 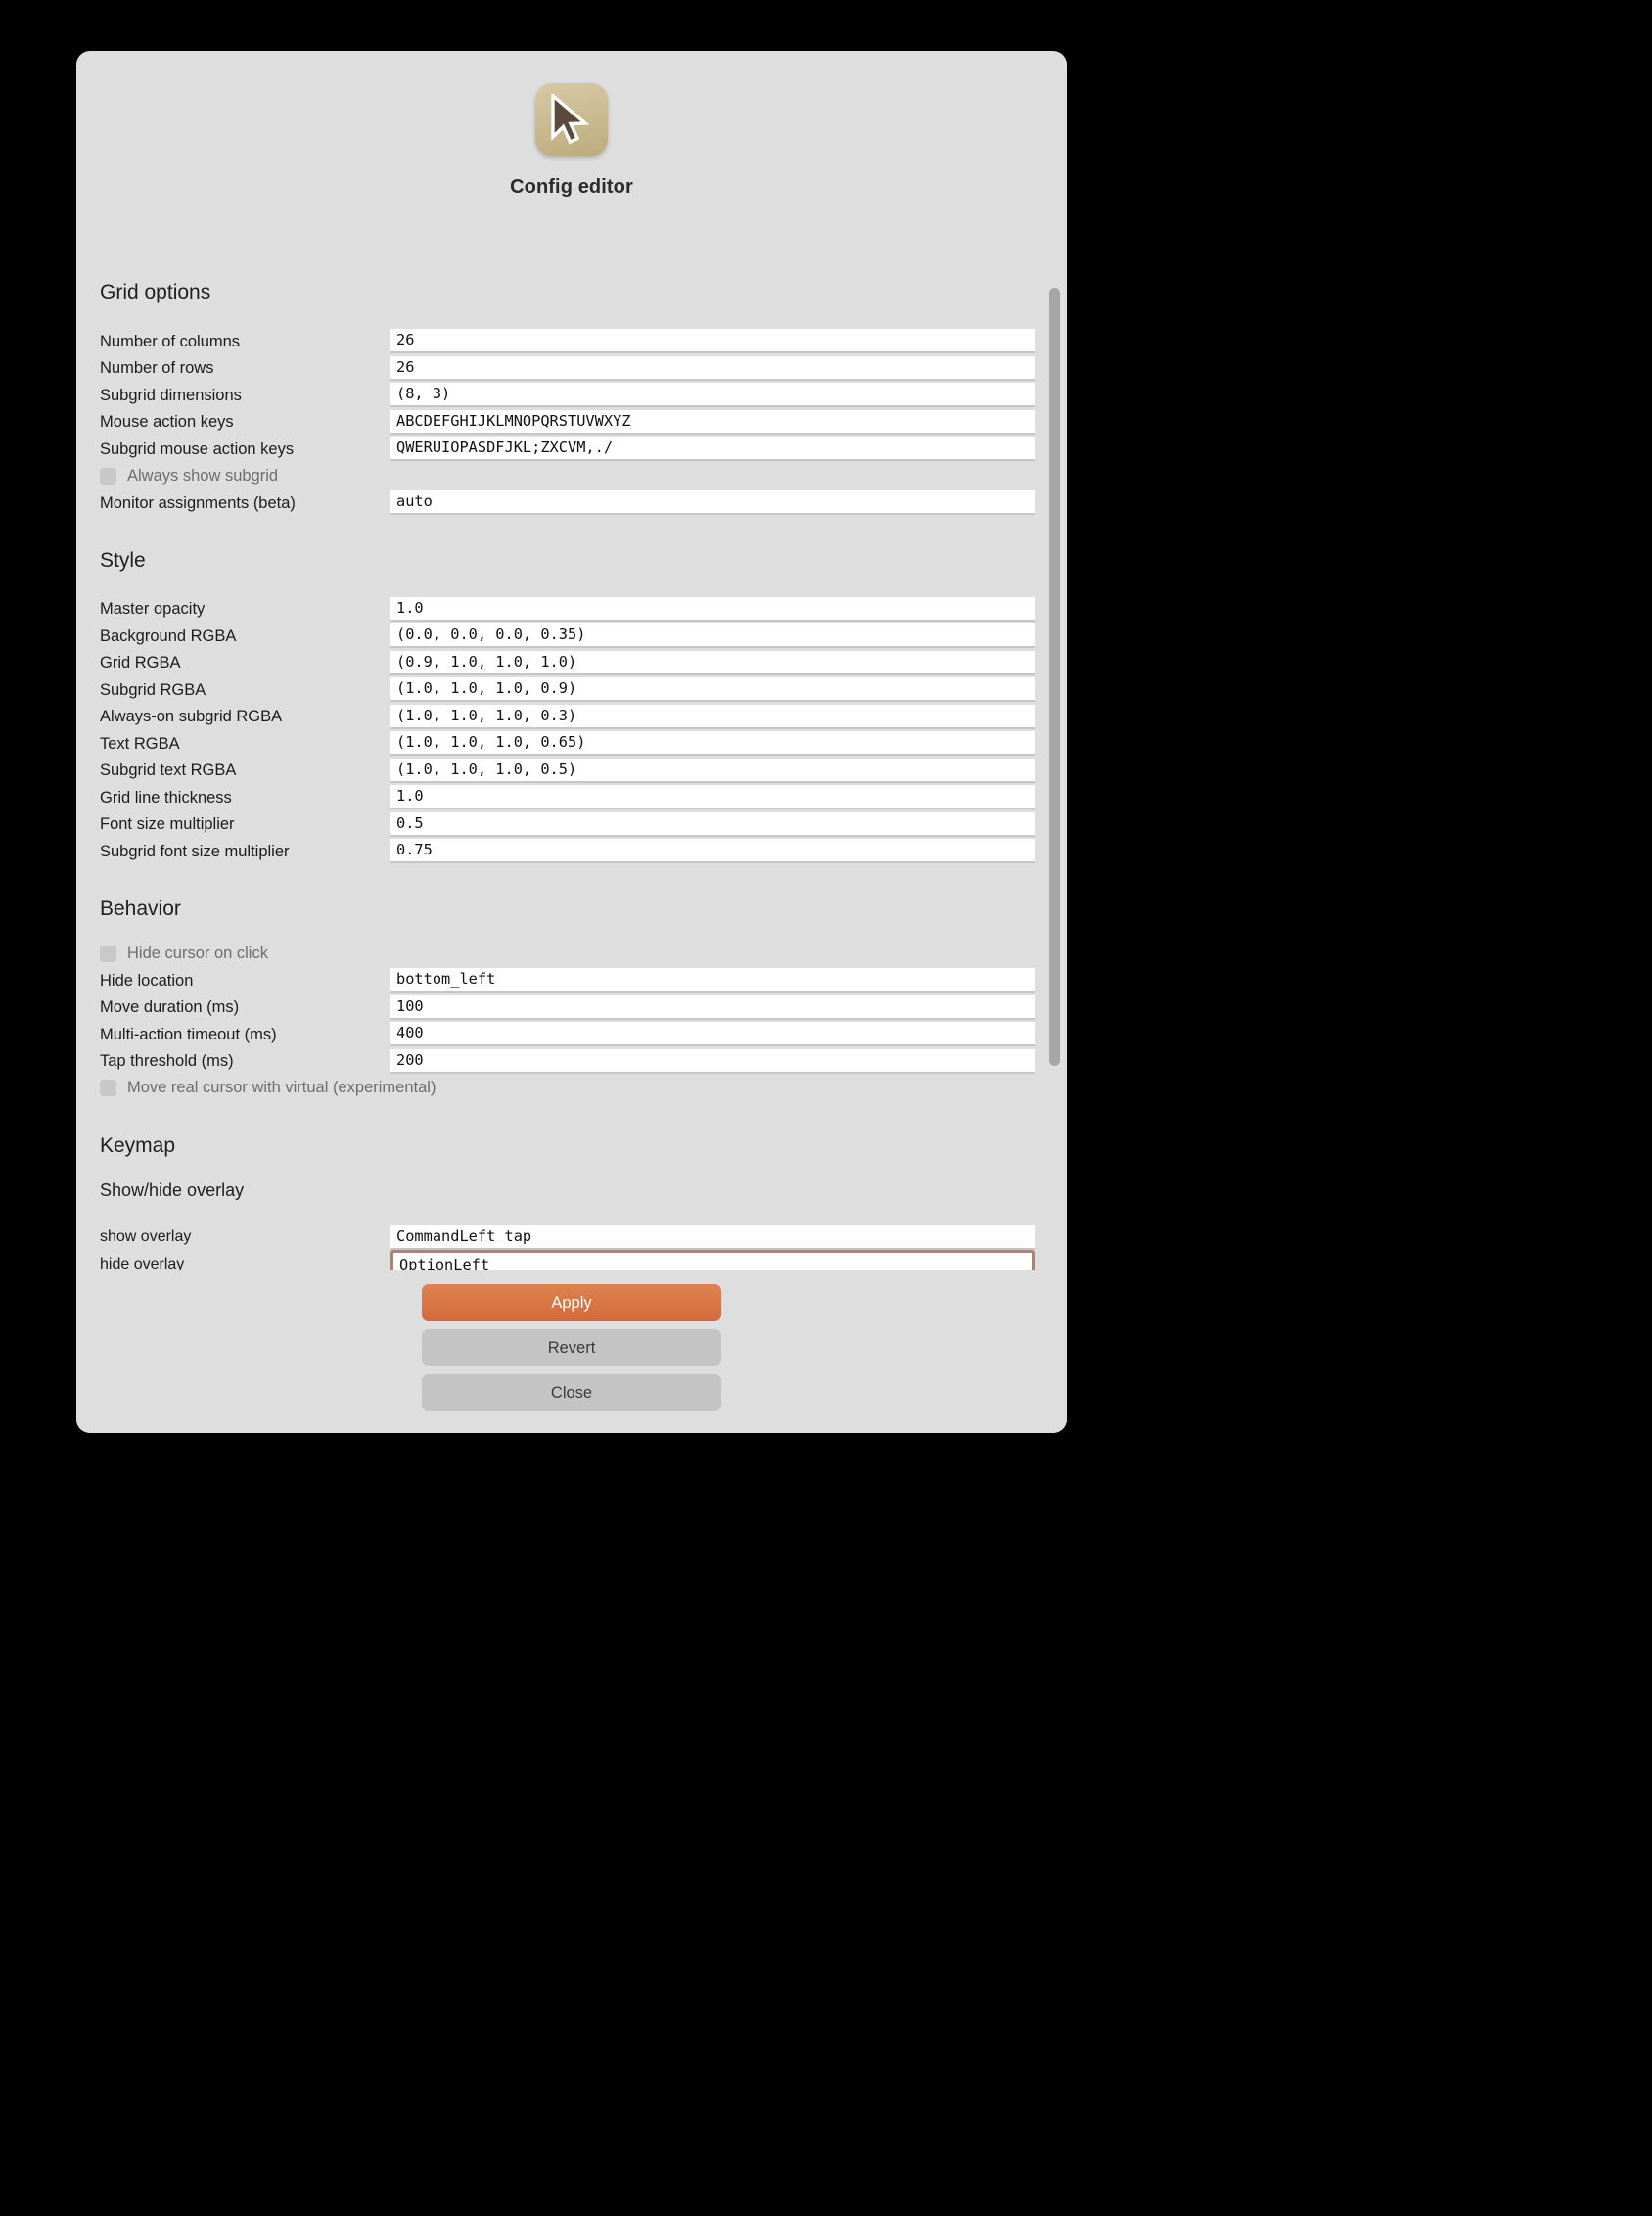 I want to click on row-master-opacity: Master opacity, so click(x=571, y=609).